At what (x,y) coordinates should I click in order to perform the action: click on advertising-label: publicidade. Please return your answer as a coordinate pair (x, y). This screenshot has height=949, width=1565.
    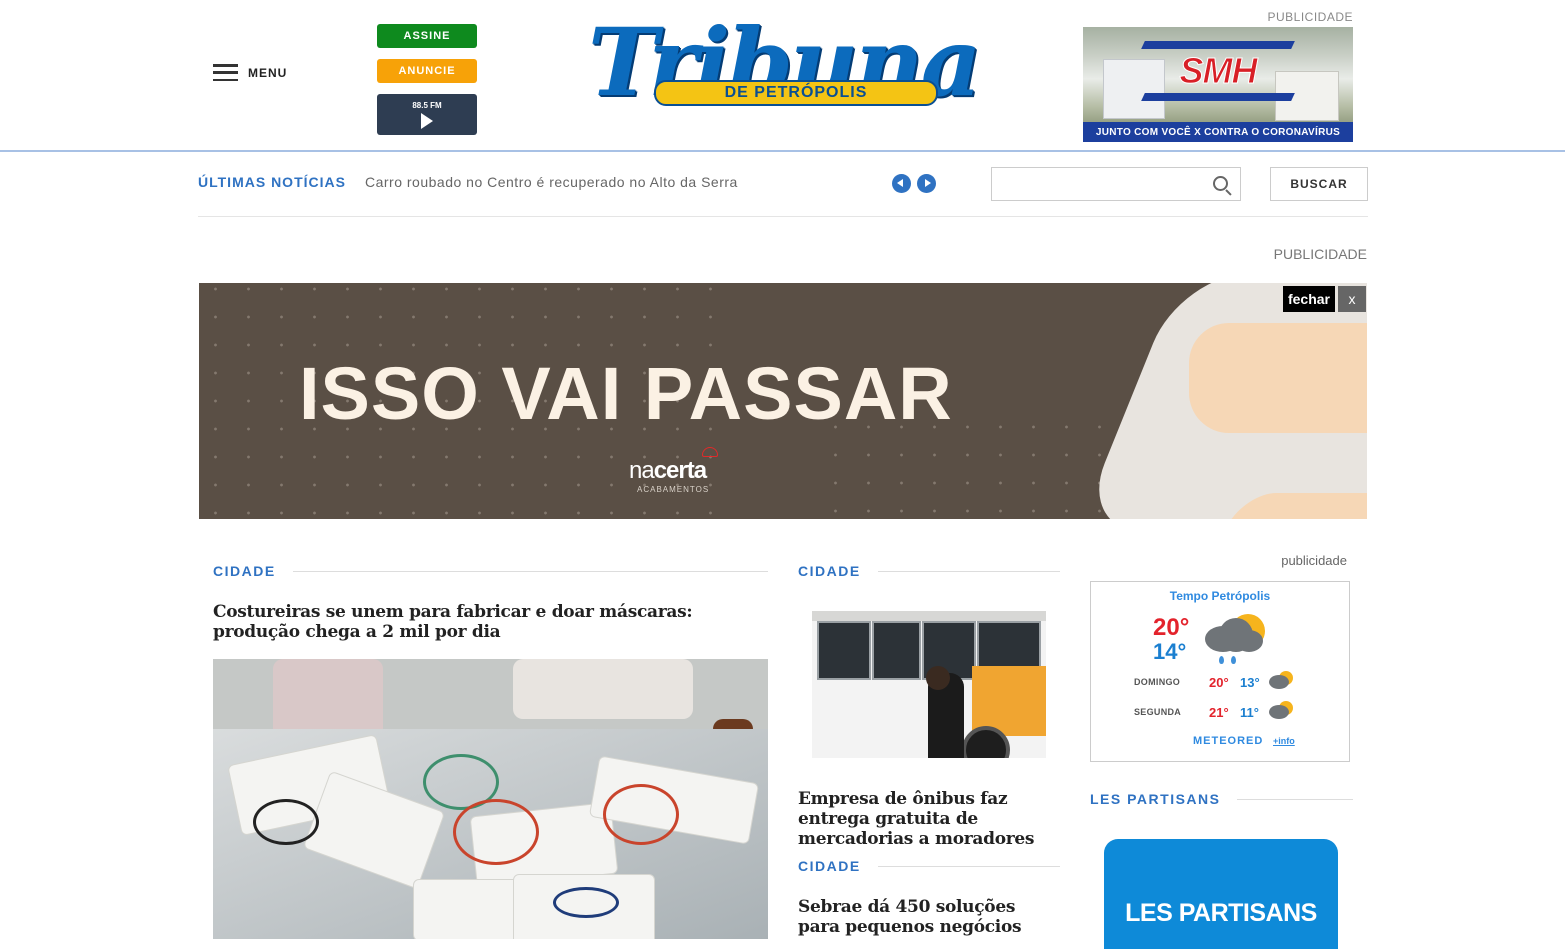
    Looking at the image, I should click on (1314, 560).